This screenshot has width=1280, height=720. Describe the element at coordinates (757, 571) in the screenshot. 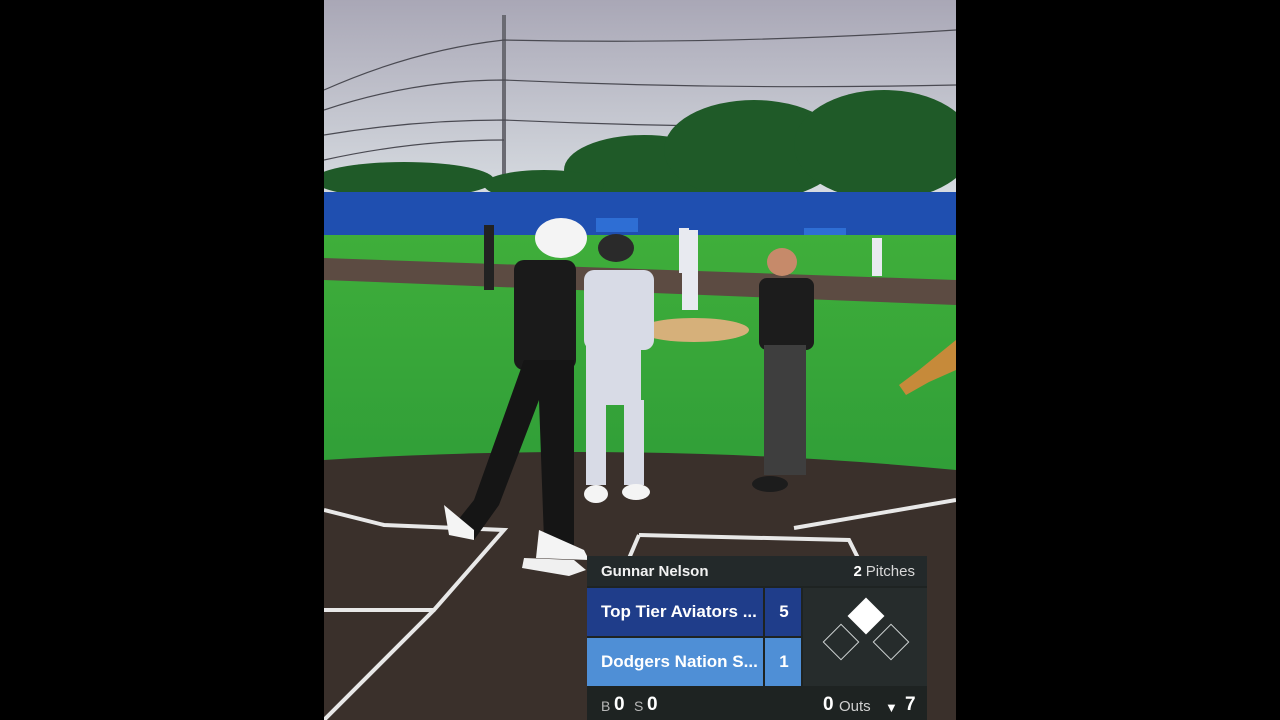

I see `scoreboard-header: Gunnar Nelson 2 Pitches` at that location.